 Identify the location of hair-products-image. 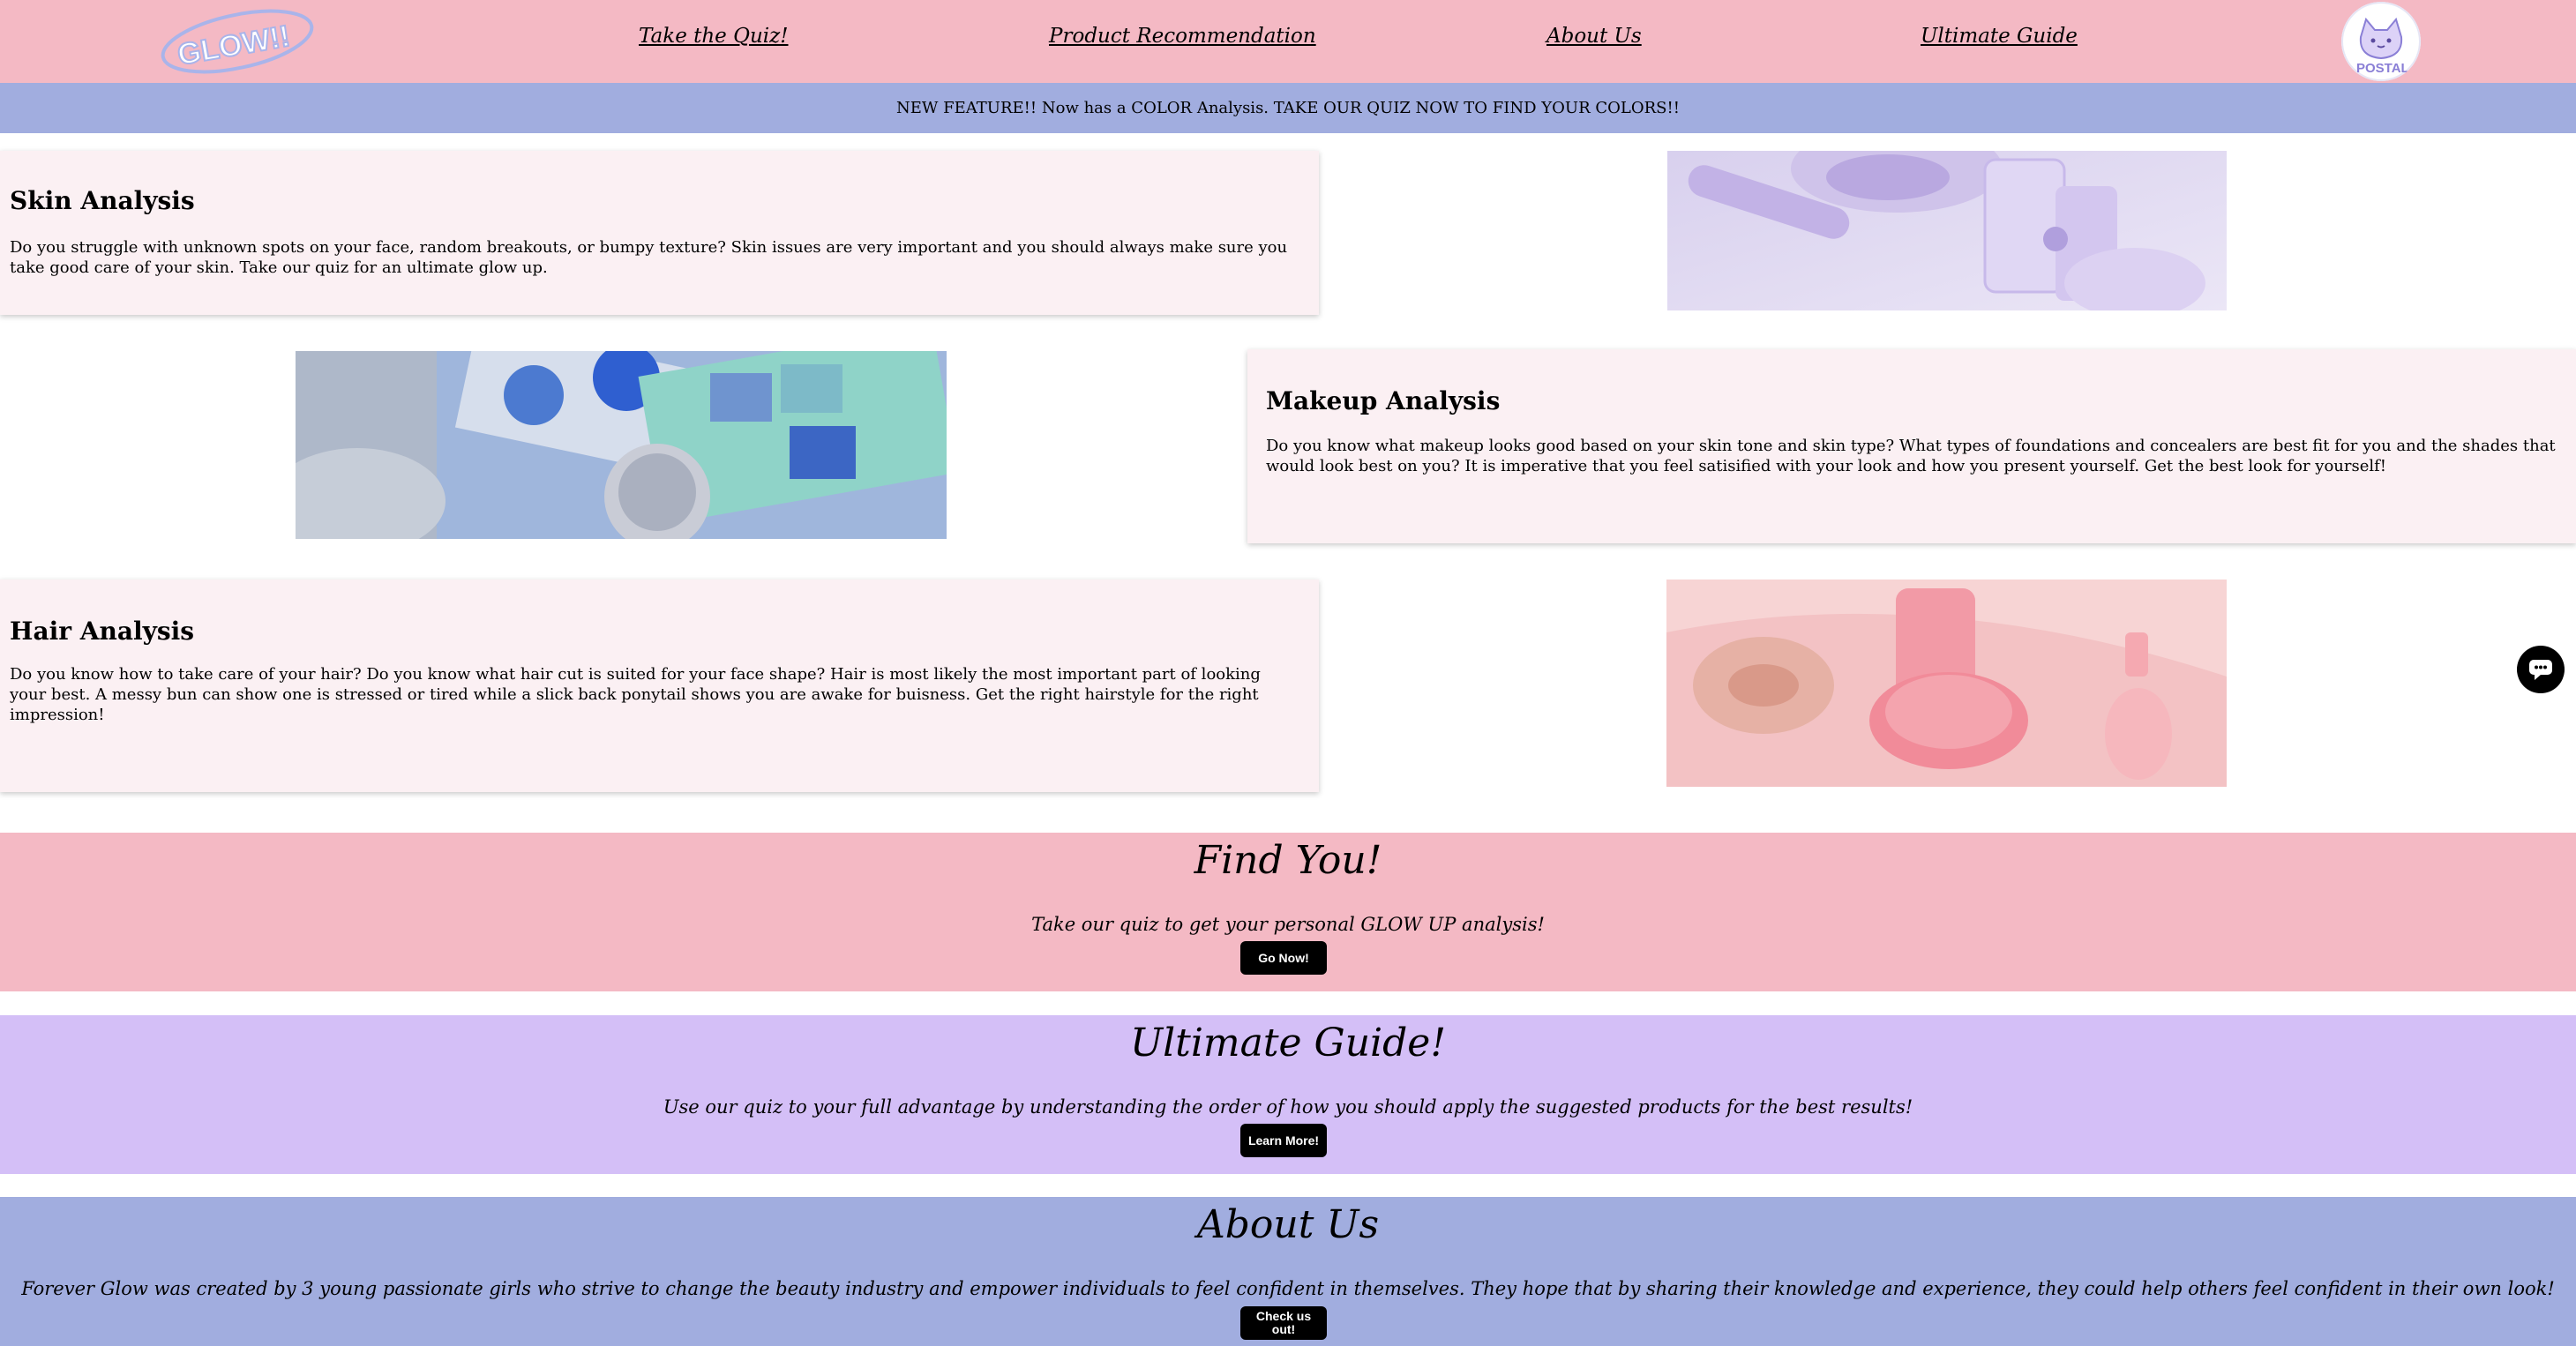
(1947, 683).